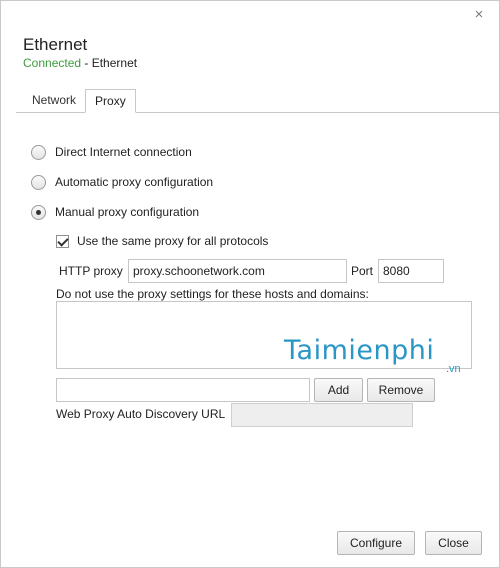 This screenshot has height=568, width=500. What do you see at coordinates (38, 152) in the screenshot?
I see `radio-direct` at bounding box center [38, 152].